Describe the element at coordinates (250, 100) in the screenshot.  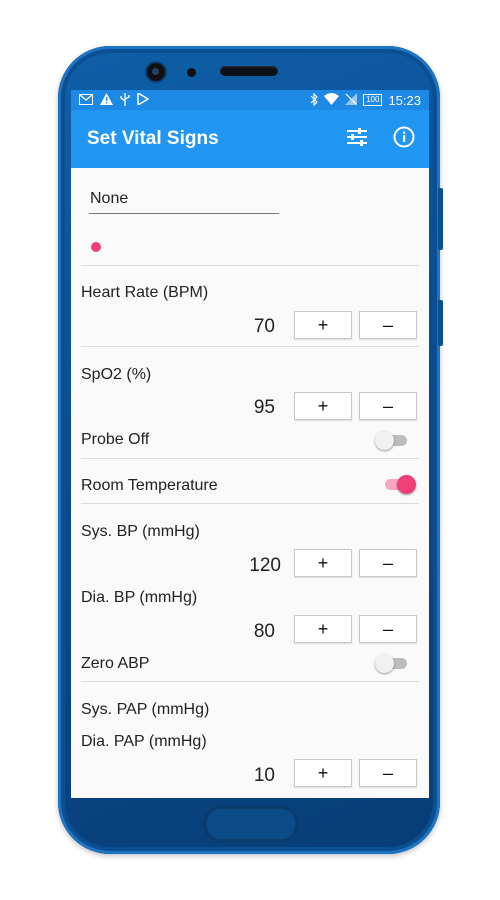
I see `status-bar: 100 15:23` at that location.